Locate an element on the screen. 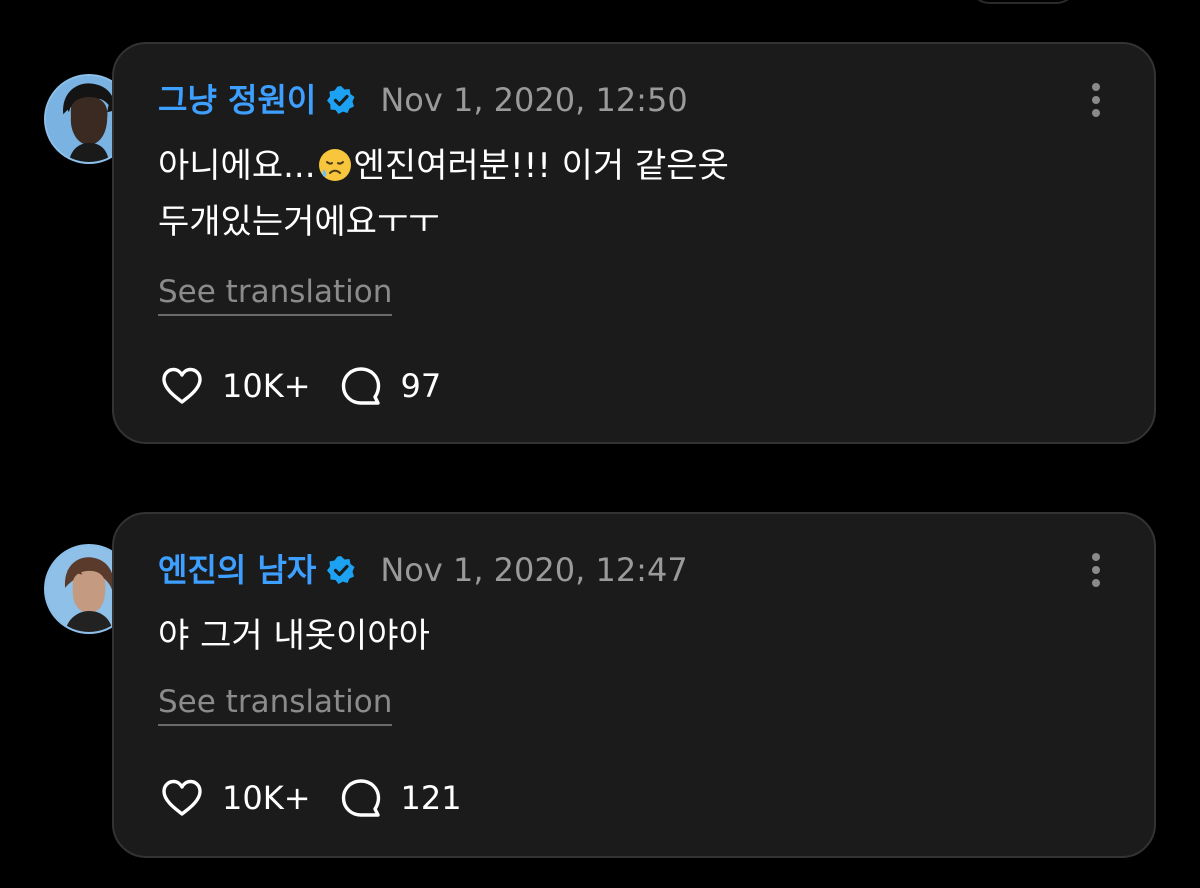 The image size is (1200, 888). timestamp: Nov 1, 2020, 12:47 is located at coordinates (534, 570).